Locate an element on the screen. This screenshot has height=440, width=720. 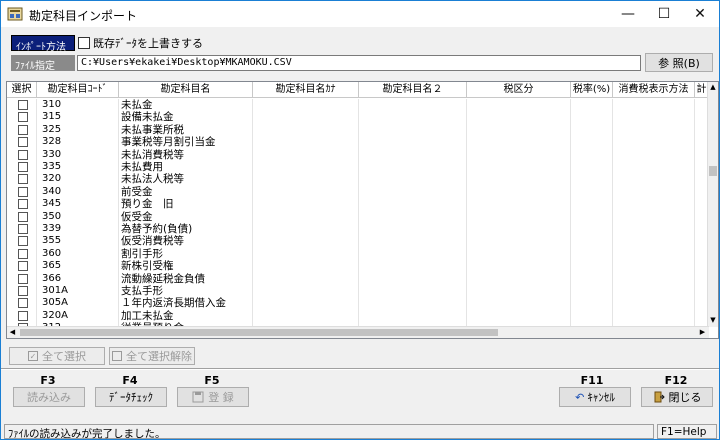
account-name-cell: 仮受金 is located at coordinates (137, 216).